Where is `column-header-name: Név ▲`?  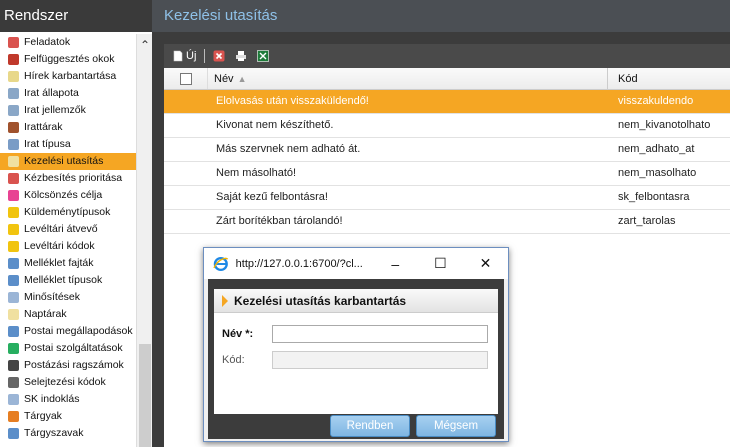 column-header-name: Név ▲ is located at coordinates (408, 78).